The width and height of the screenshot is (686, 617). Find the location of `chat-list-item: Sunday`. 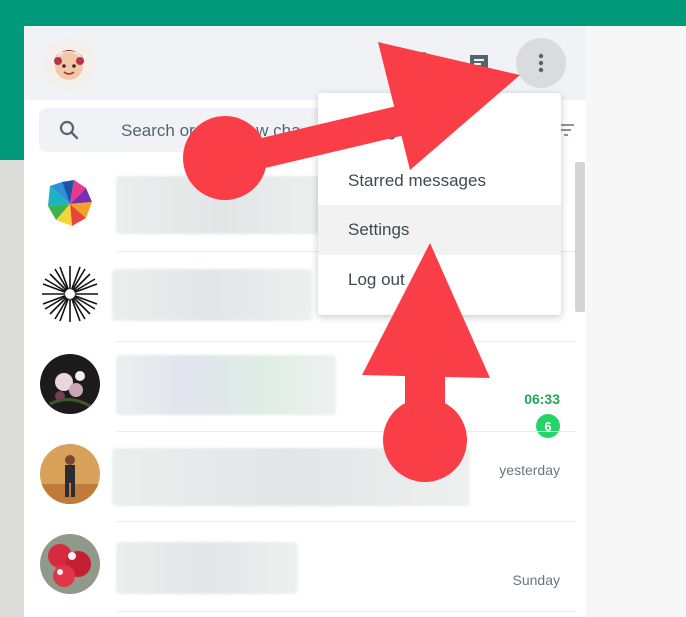

chat-list-item: Sunday is located at coordinates (305, 567).